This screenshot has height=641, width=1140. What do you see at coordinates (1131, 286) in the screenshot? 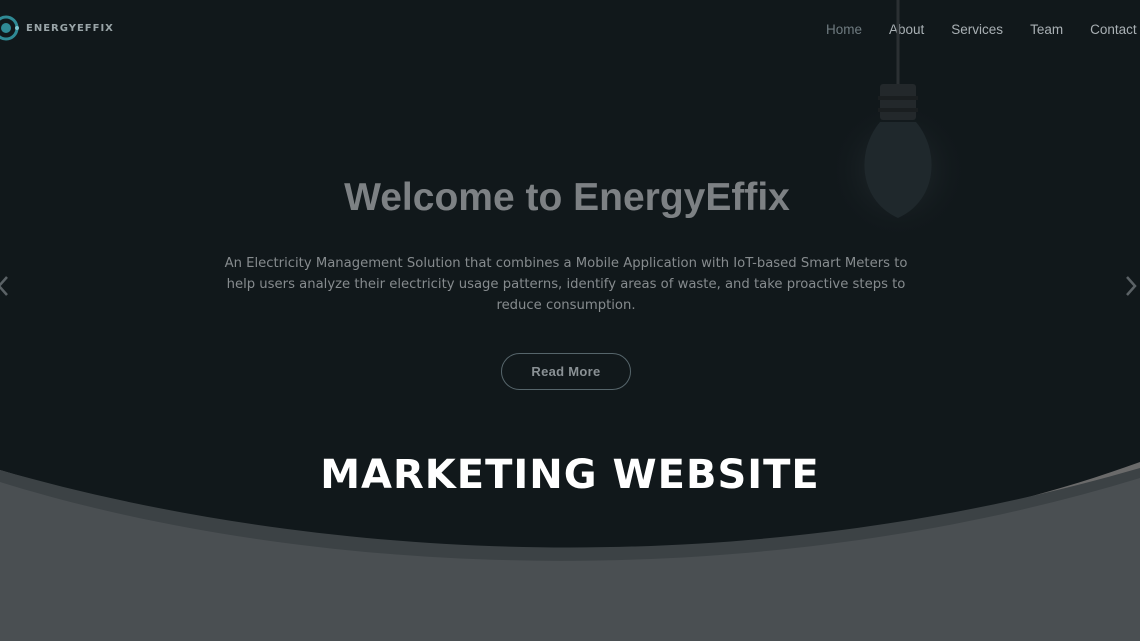
I see `chevron-right-icon` at bounding box center [1131, 286].